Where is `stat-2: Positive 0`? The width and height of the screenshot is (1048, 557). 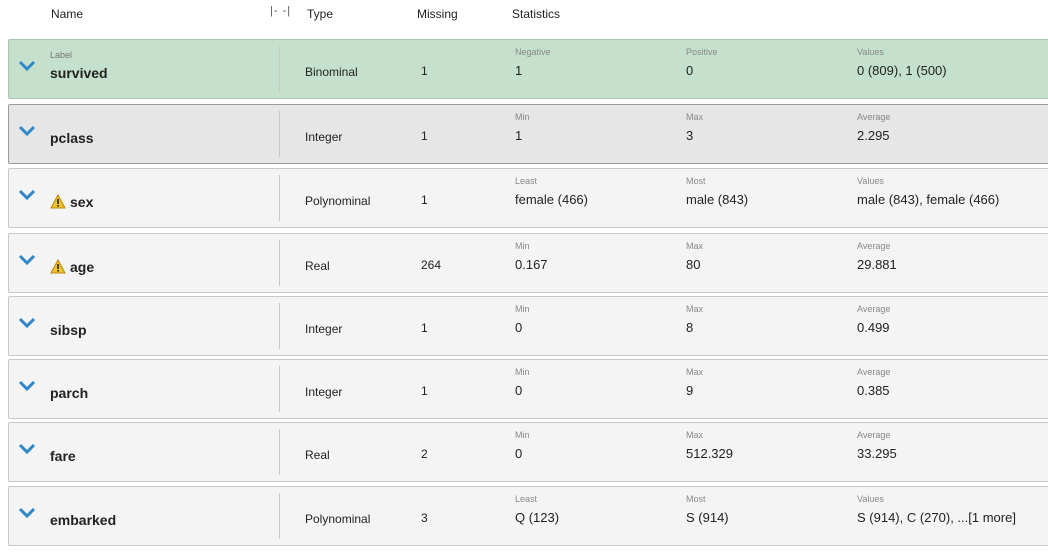
stat-2: Positive 0 is located at coordinates (702, 62).